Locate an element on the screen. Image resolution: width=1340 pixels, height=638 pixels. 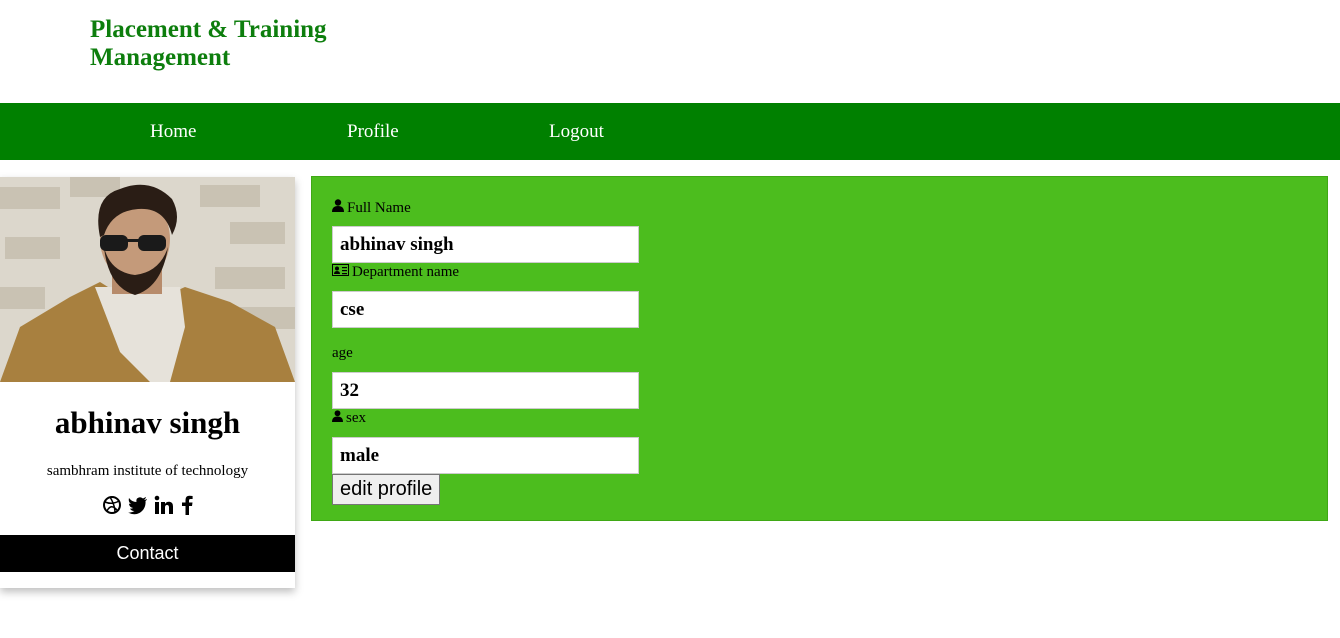
id-card-icon is located at coordinates (340, 272).